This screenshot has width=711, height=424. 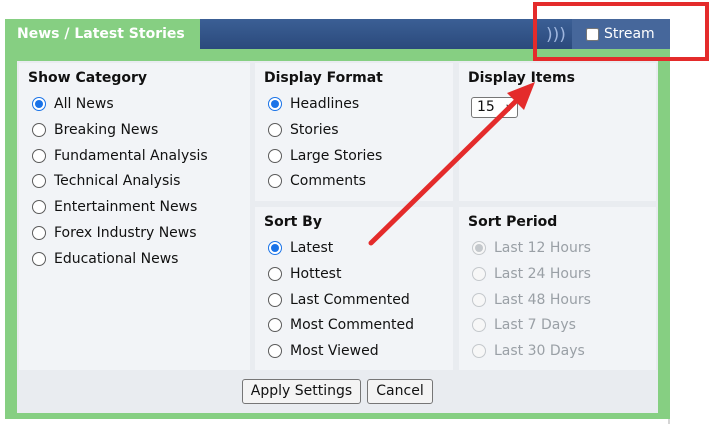 I want to click on annotation-arrow, so click(x=451, y=164).